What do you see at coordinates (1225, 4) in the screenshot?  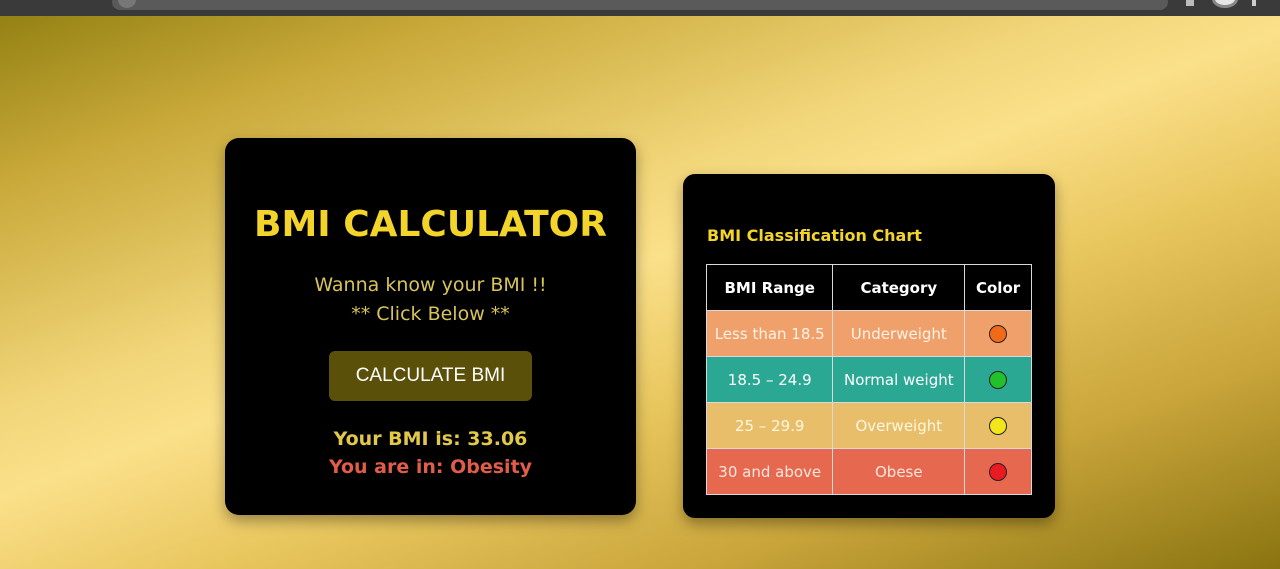 I see `profile-icon` at bounding box center [1225, 4].